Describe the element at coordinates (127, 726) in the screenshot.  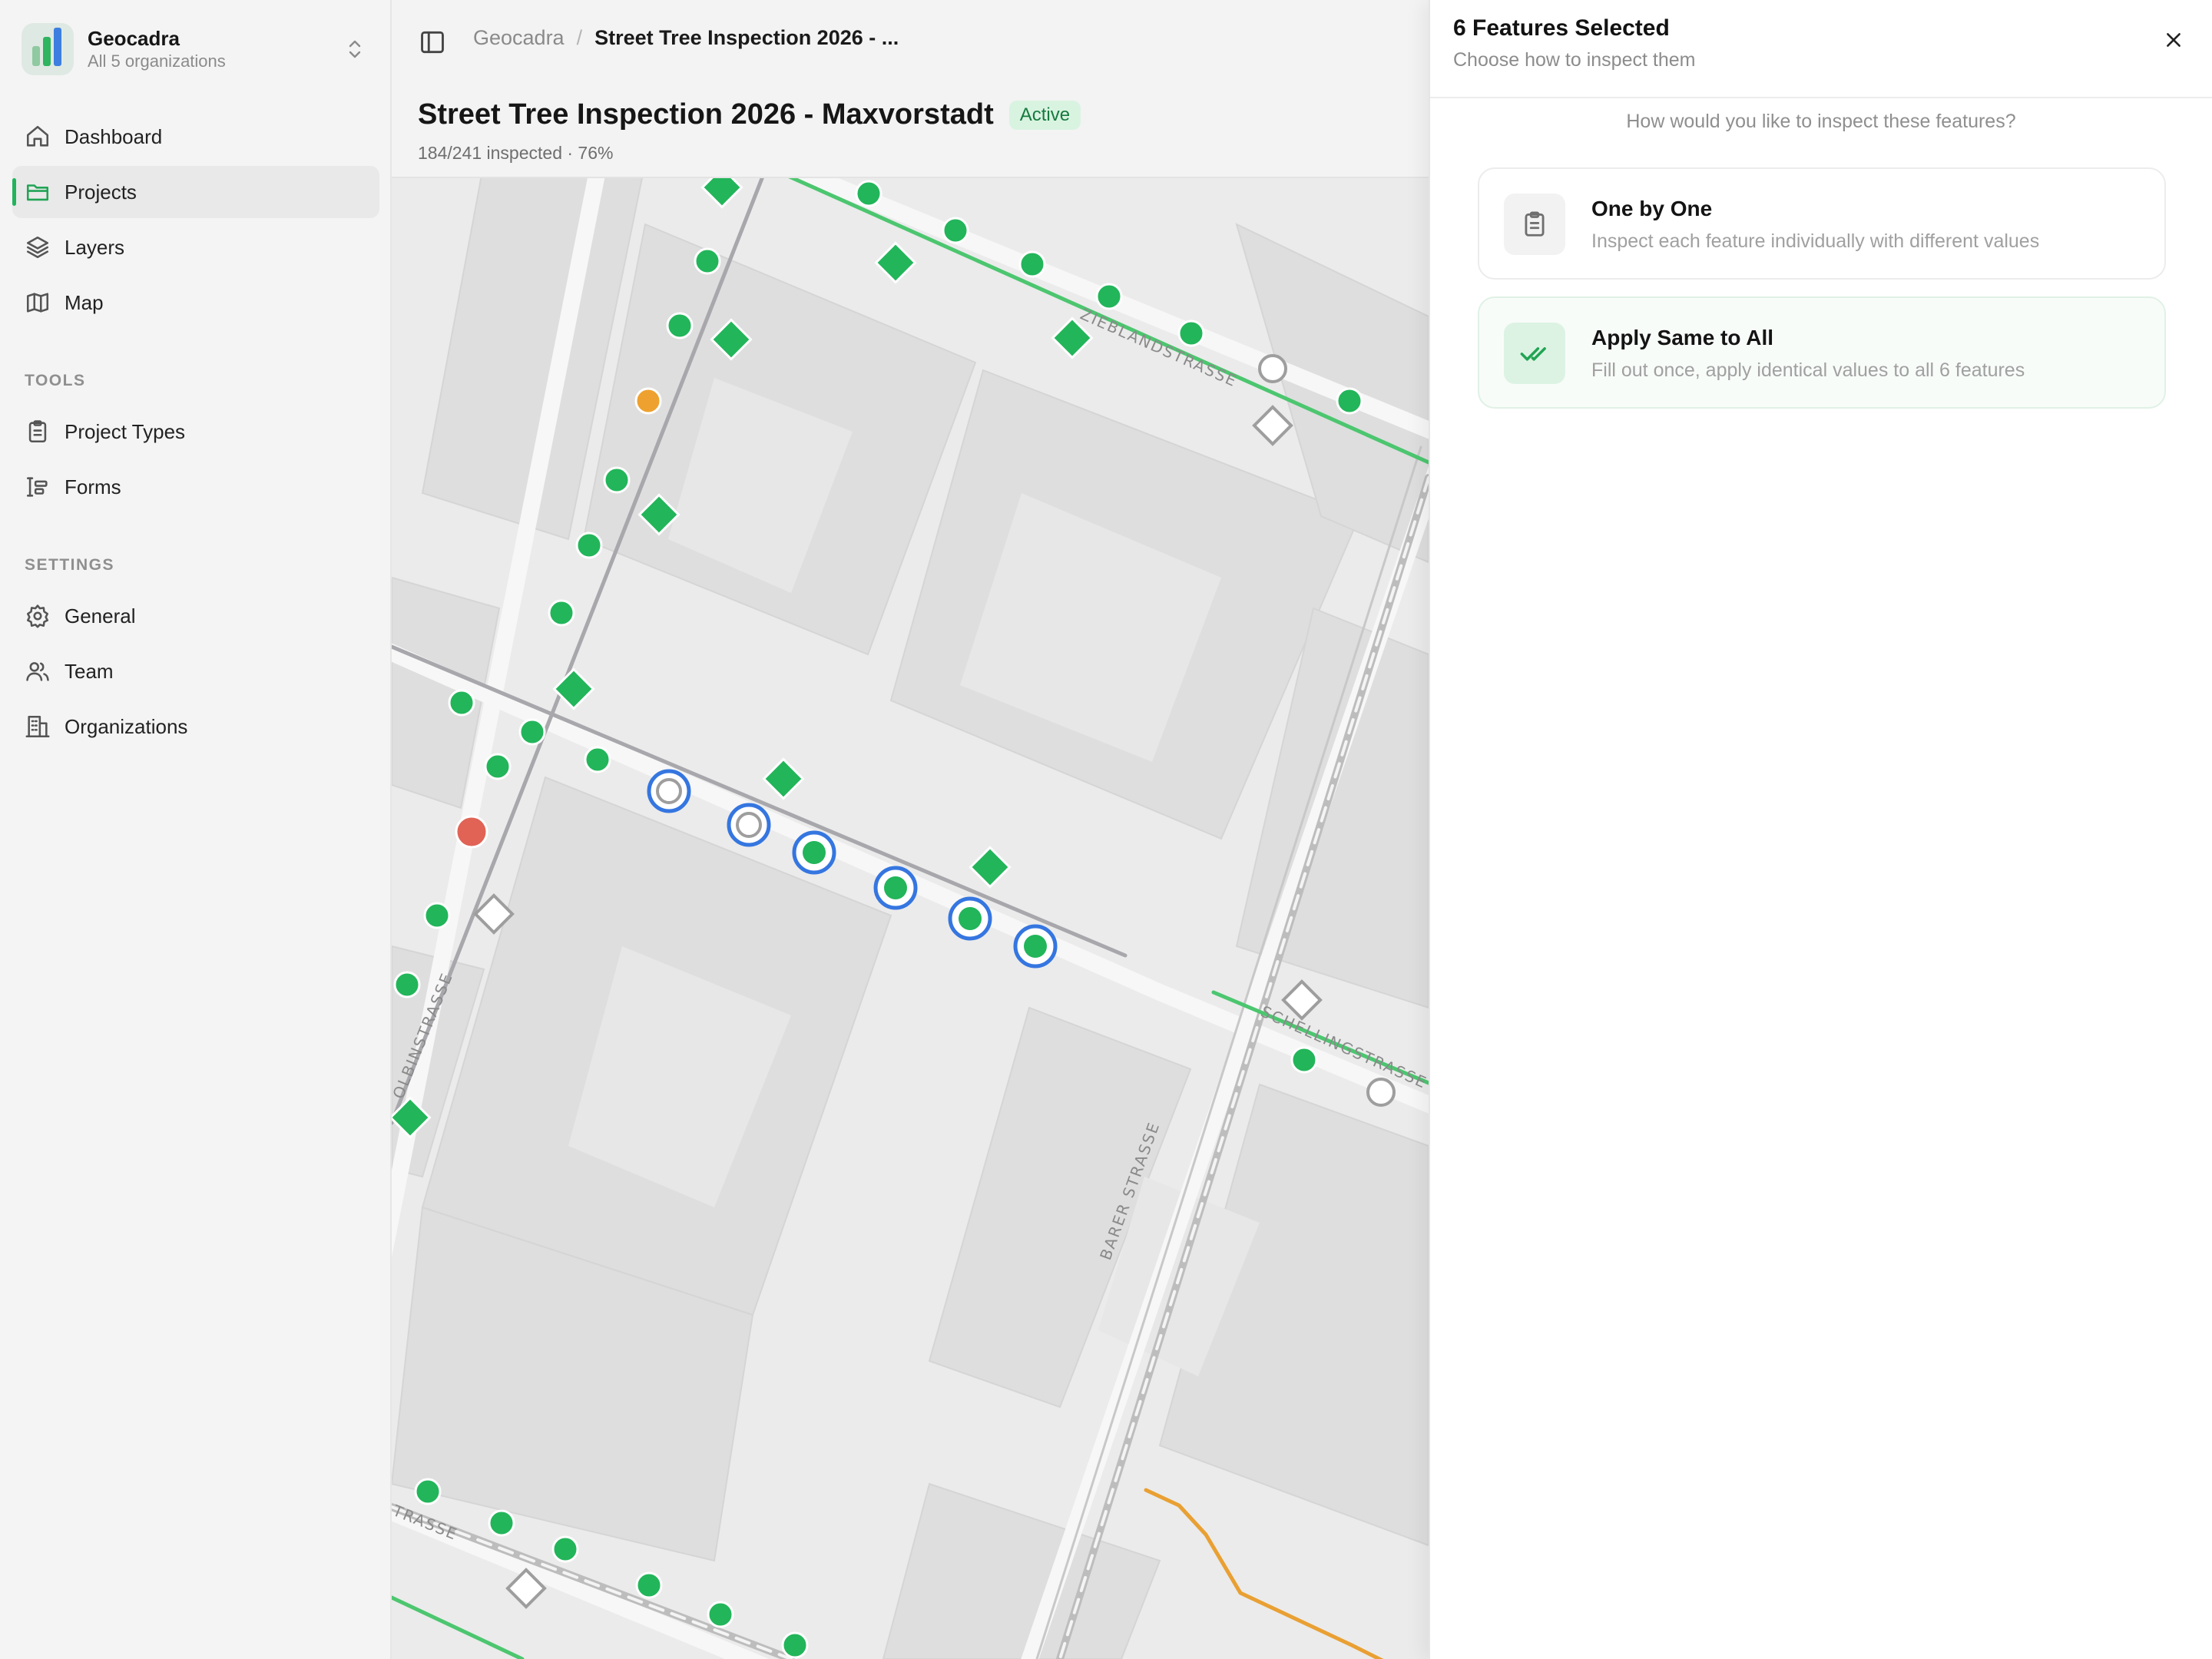
I see `nav-organizations-label: Organizations` at that location.